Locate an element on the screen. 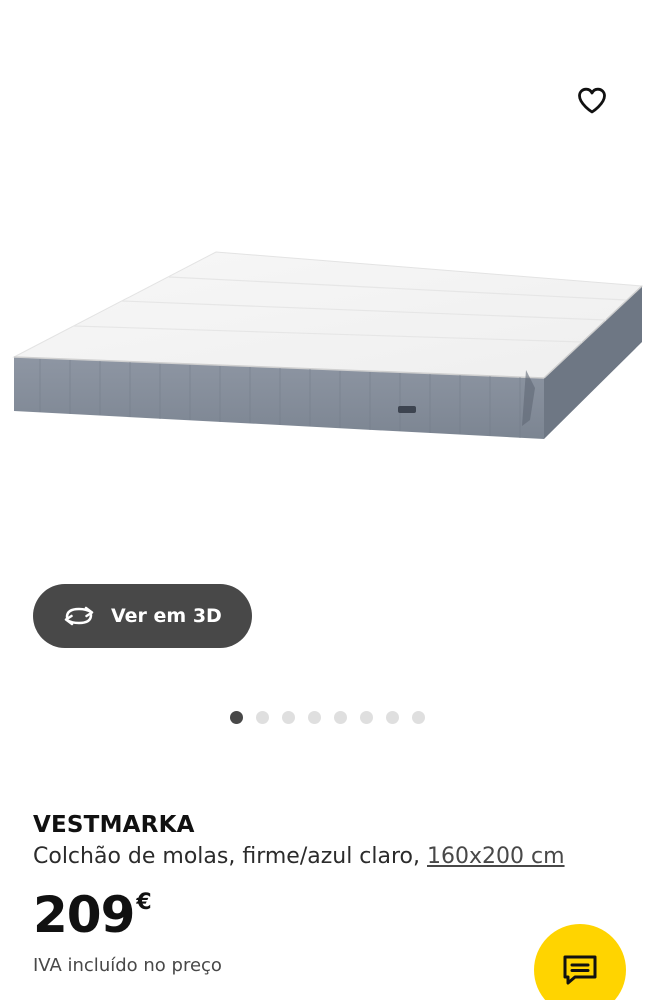  chat-button is located at coordinates (580, 962).